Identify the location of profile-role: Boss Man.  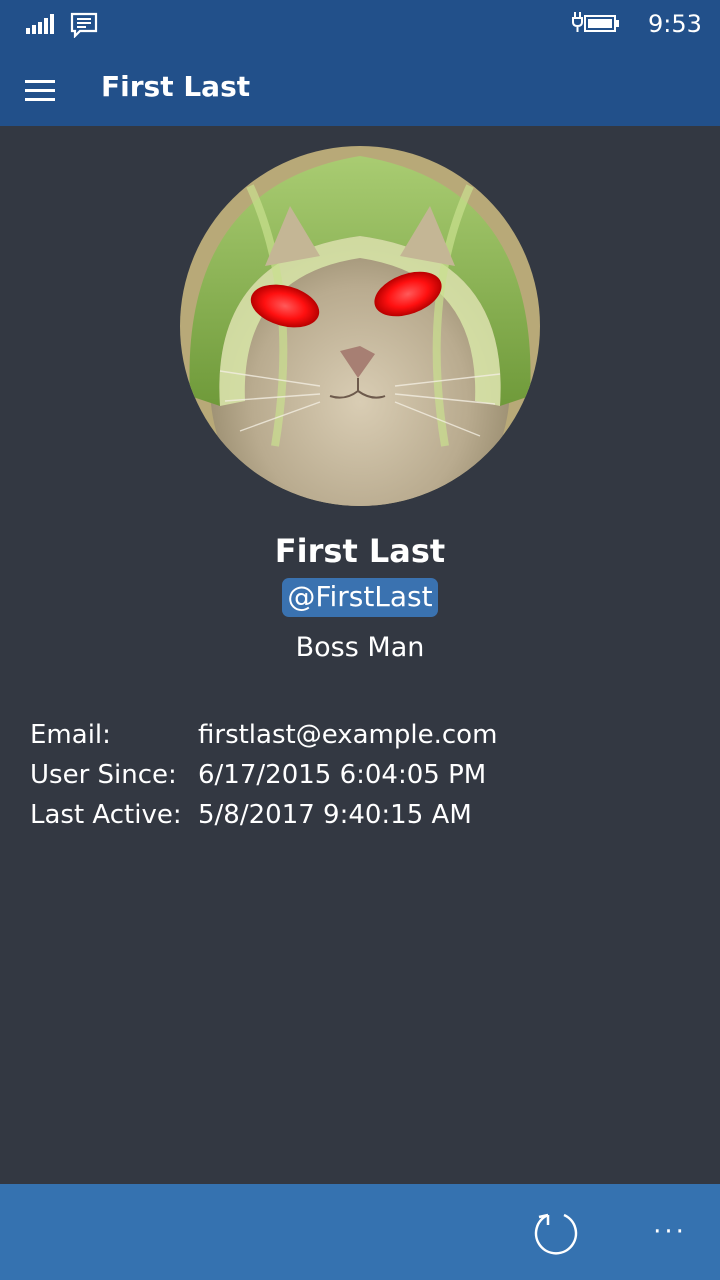
(360, 647).